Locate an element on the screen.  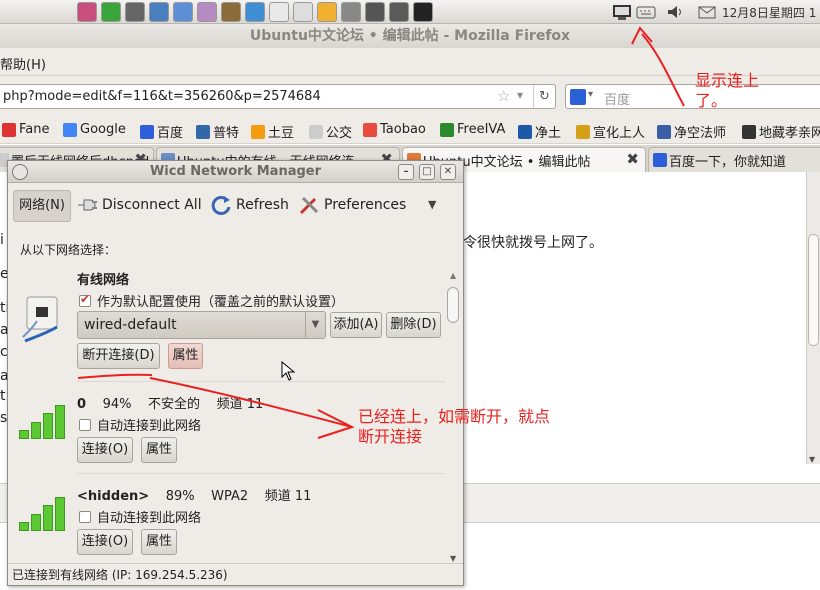
wired-profile-select: wired-default ▼ is located at coordinates (201, 325).